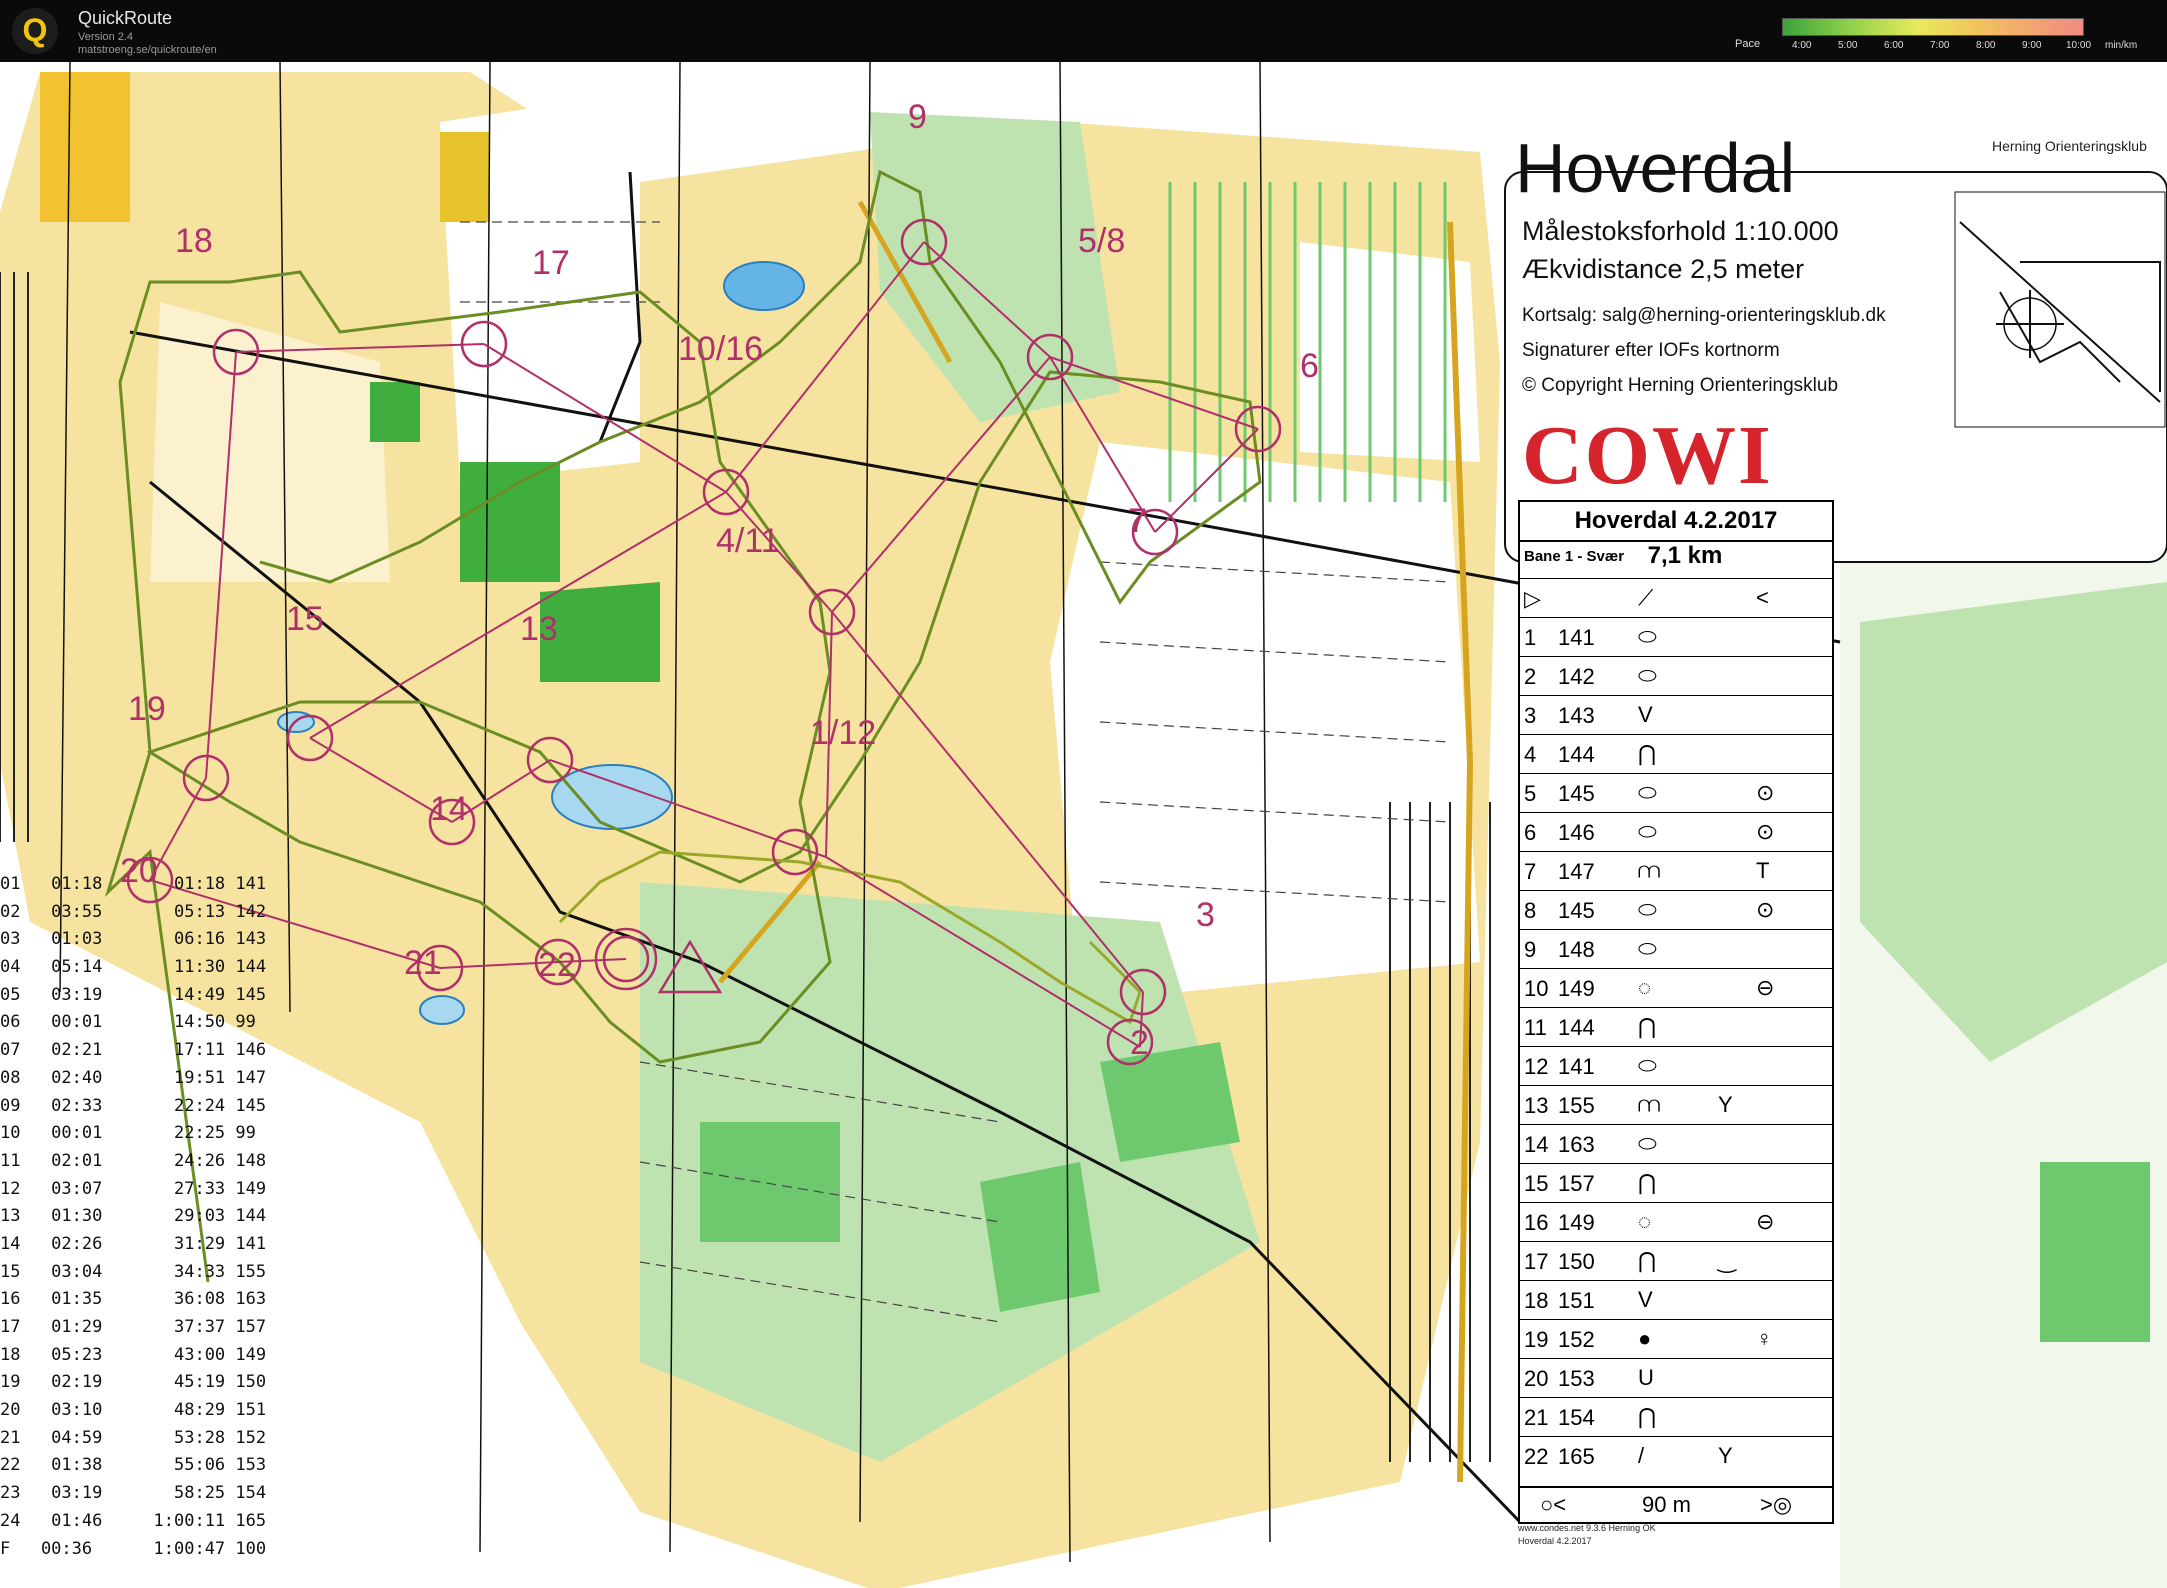 The height and width of the screenshot is (1588, 2167). What do you see at coordinates (1764, 1338) in the screenshot?
I see `position-symbol: ♀` at bounding box center [1764, 1338].